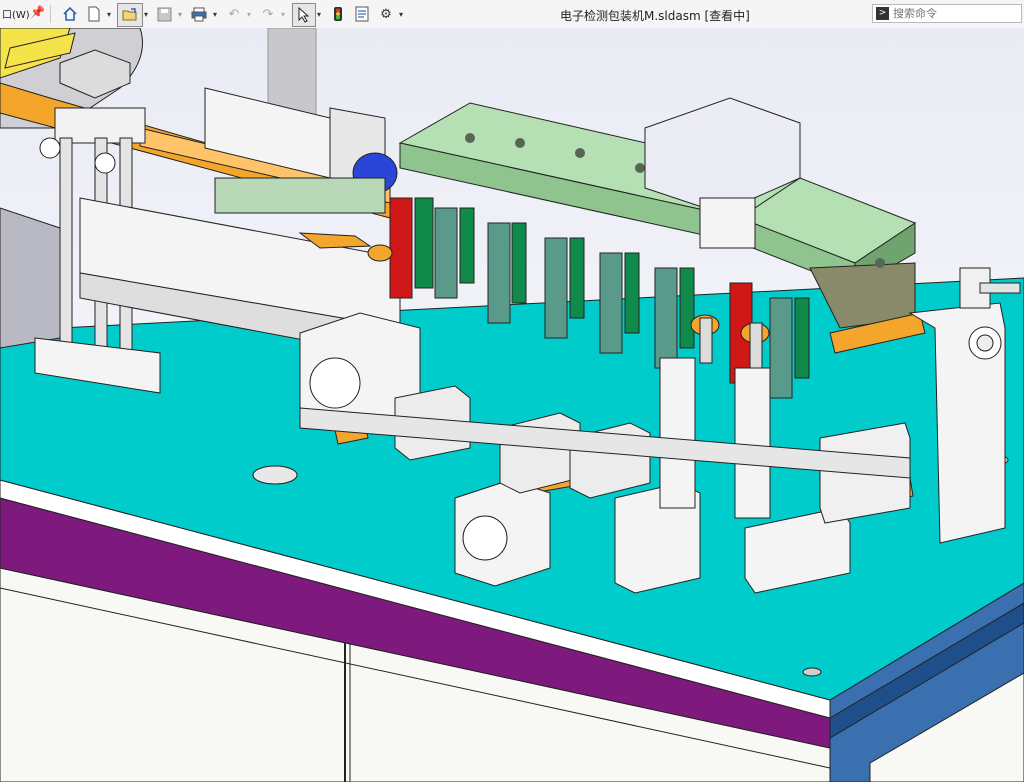 This screenshot has width=1024, height=782. Describe the element at coordinates (199, 14) in the screenshot. I see `print-icon` at that location.